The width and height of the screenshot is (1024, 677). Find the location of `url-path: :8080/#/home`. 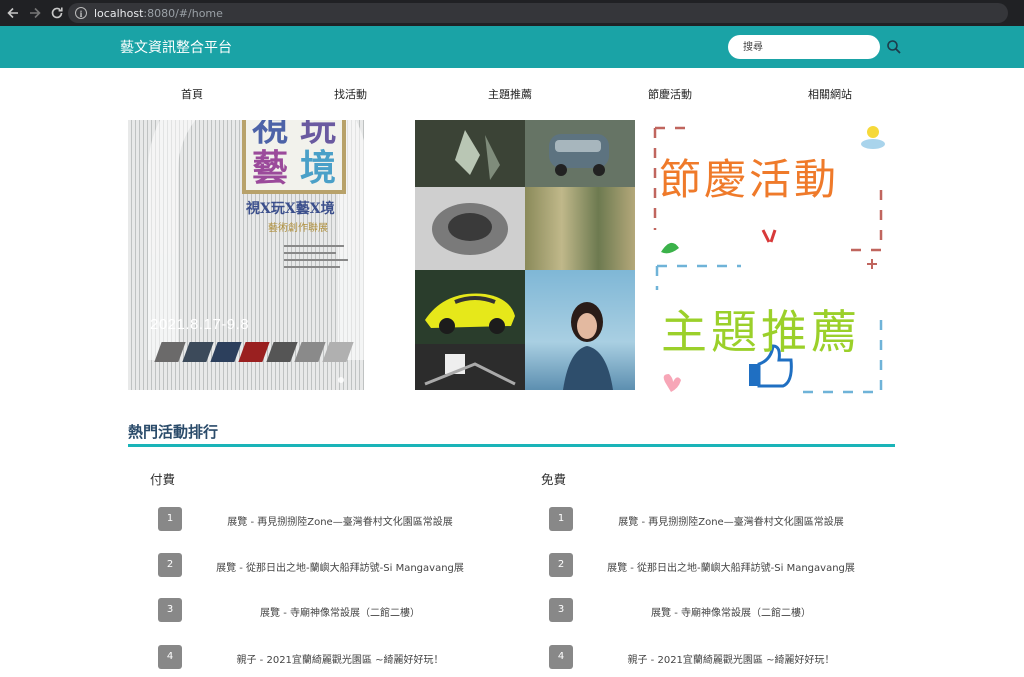

url-path: :8080/#/home is located at coordinates (183, 13).